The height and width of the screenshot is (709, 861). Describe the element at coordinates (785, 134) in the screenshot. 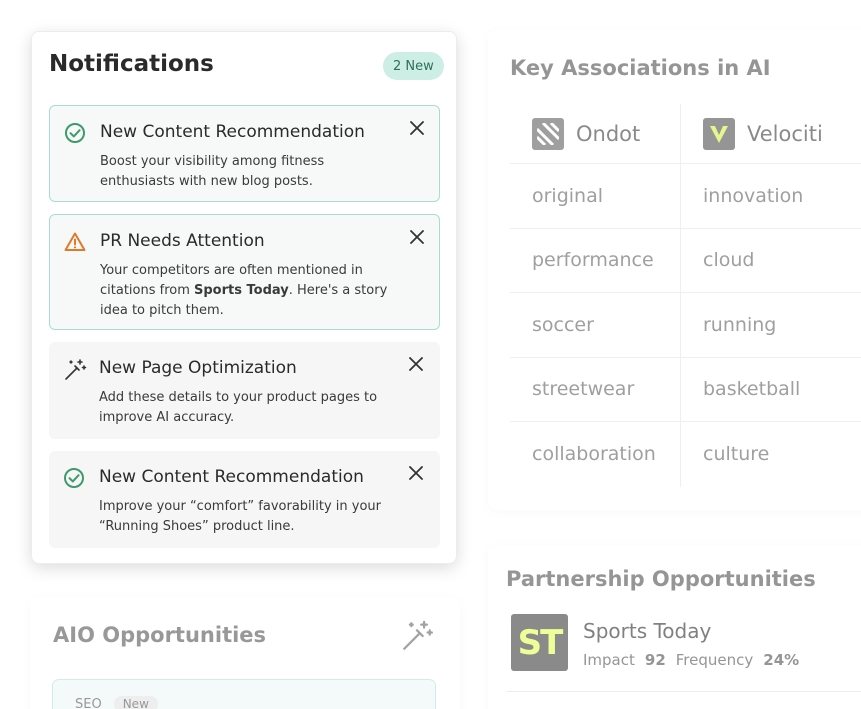

I see `brand-velociti-label: Velociti` at that location.